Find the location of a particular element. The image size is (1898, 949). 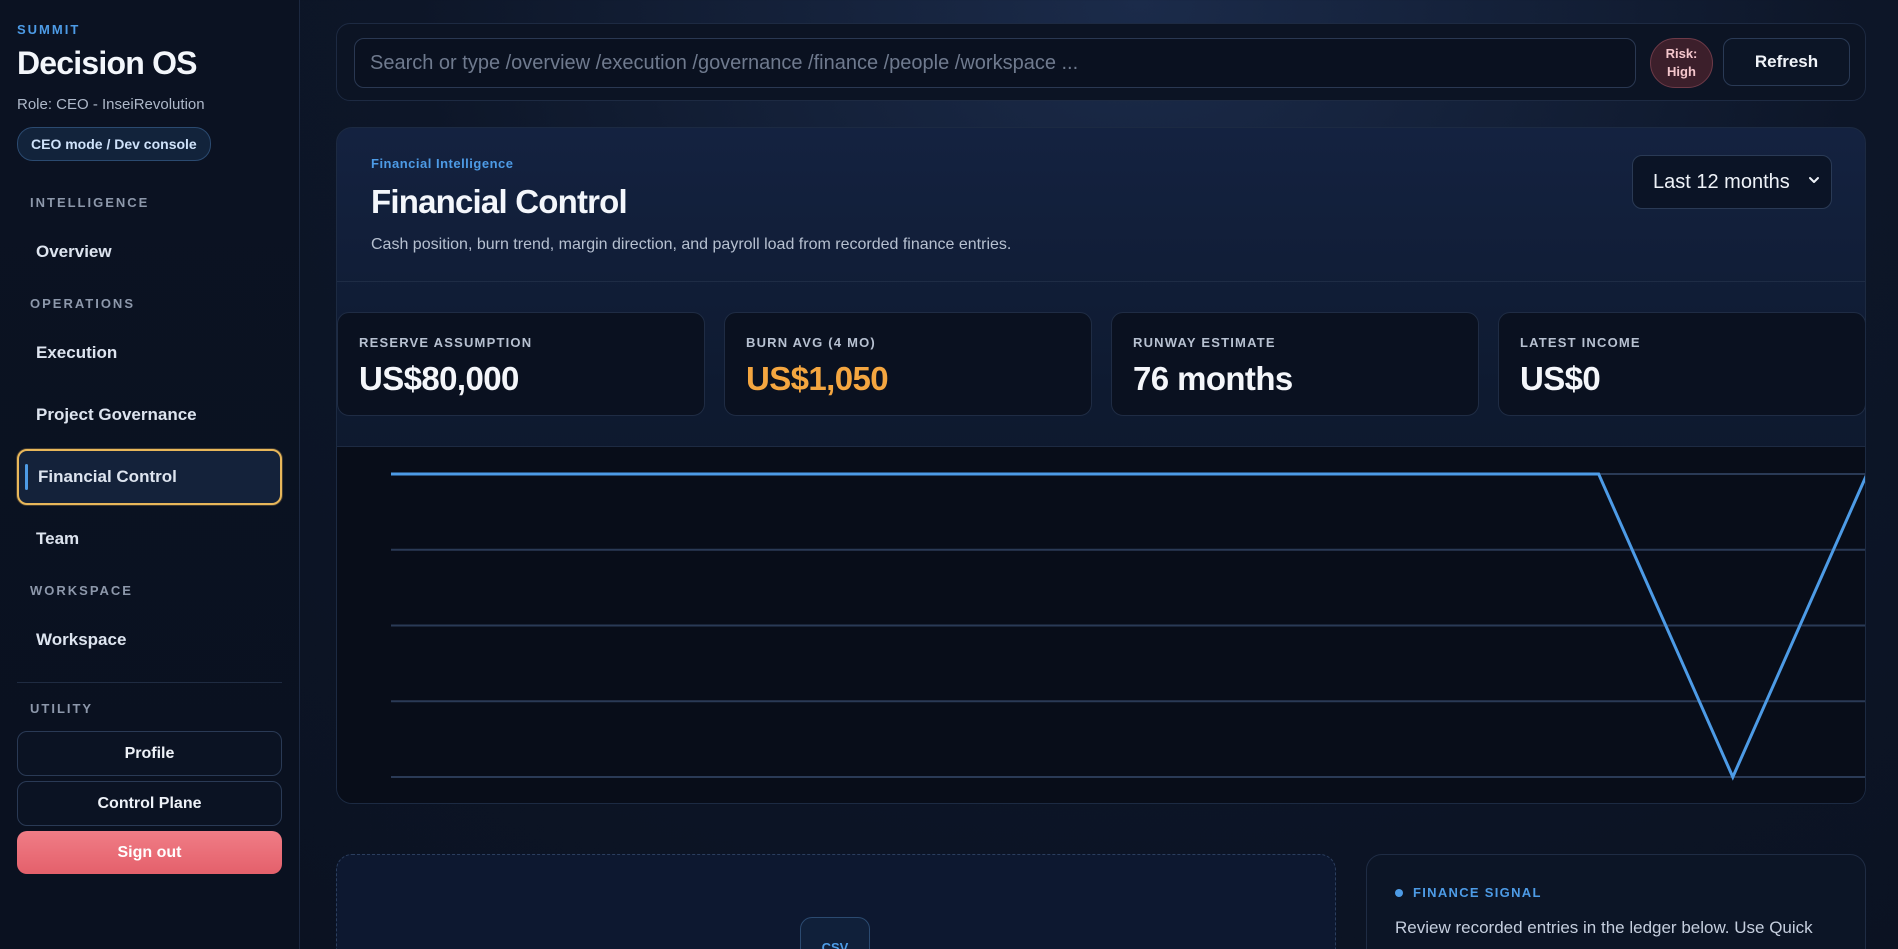

status-dot-icon is located at coordinates (1399, 892).